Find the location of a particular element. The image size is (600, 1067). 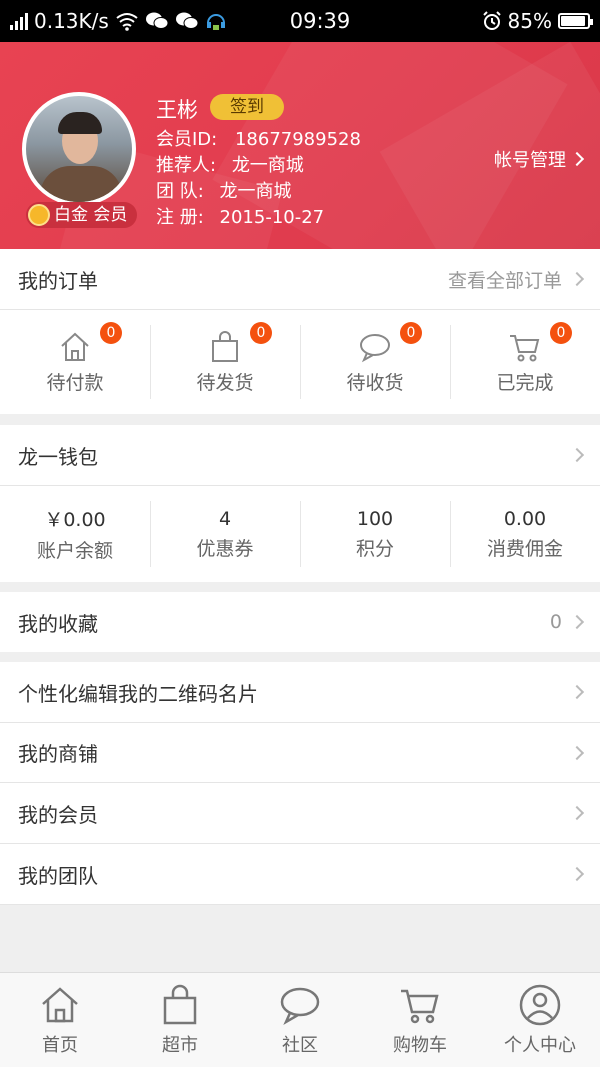

wallet-label: 消费佣金 is located at coordinates (524, 548).